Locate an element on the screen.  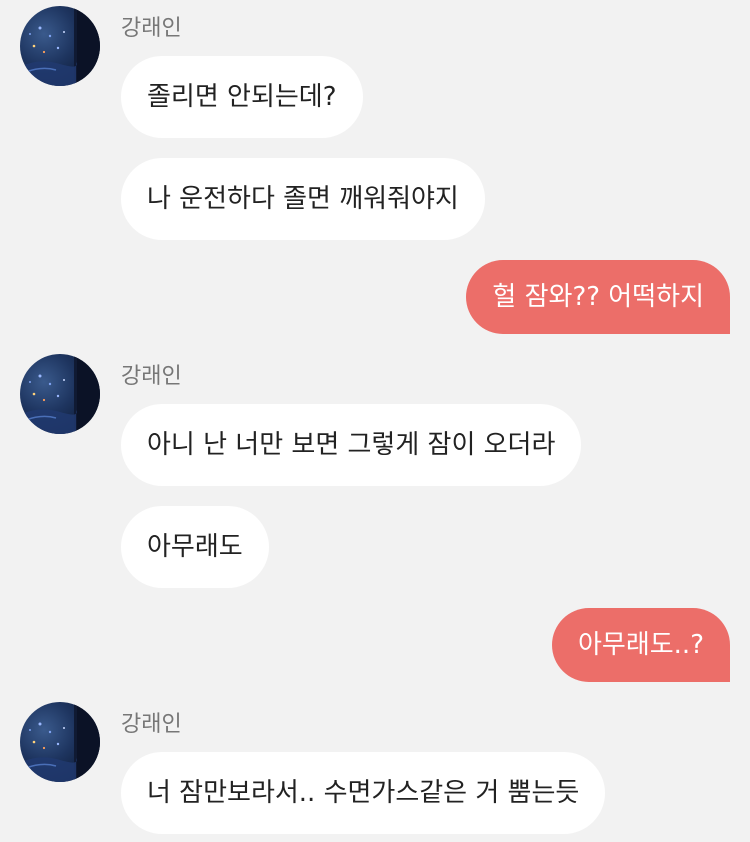
incoming-message: 너 잠만보라서.. 수면가스같은 거 뿜는듯 is located at coordinates (363, 793).